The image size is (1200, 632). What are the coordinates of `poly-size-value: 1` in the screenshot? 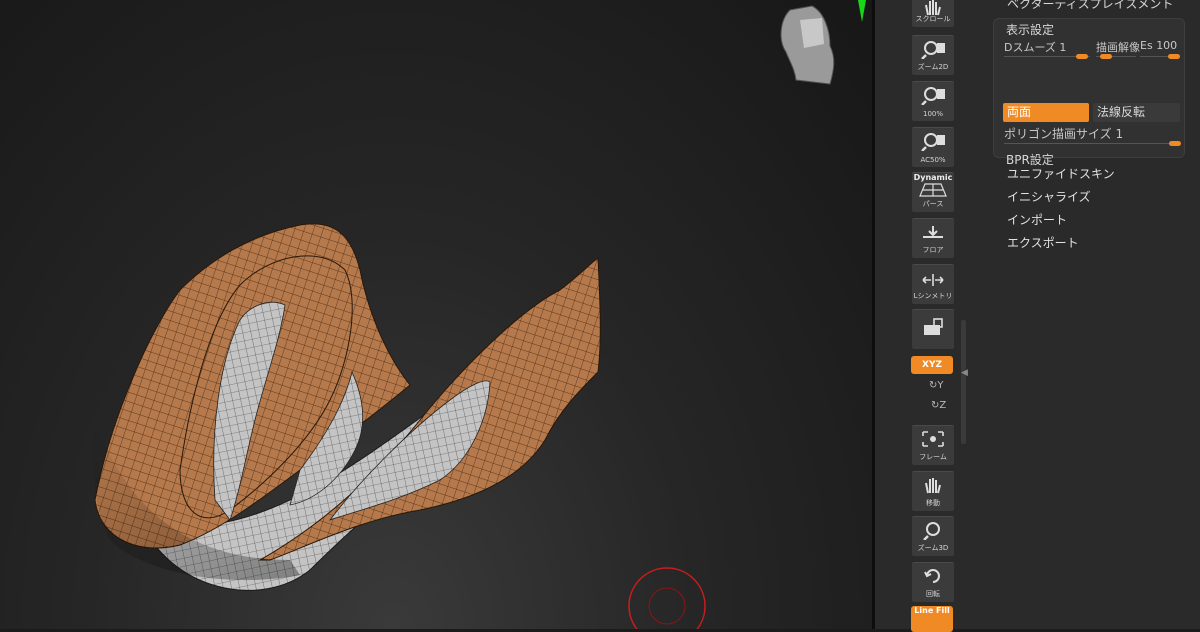 It's located at (1119, 134).